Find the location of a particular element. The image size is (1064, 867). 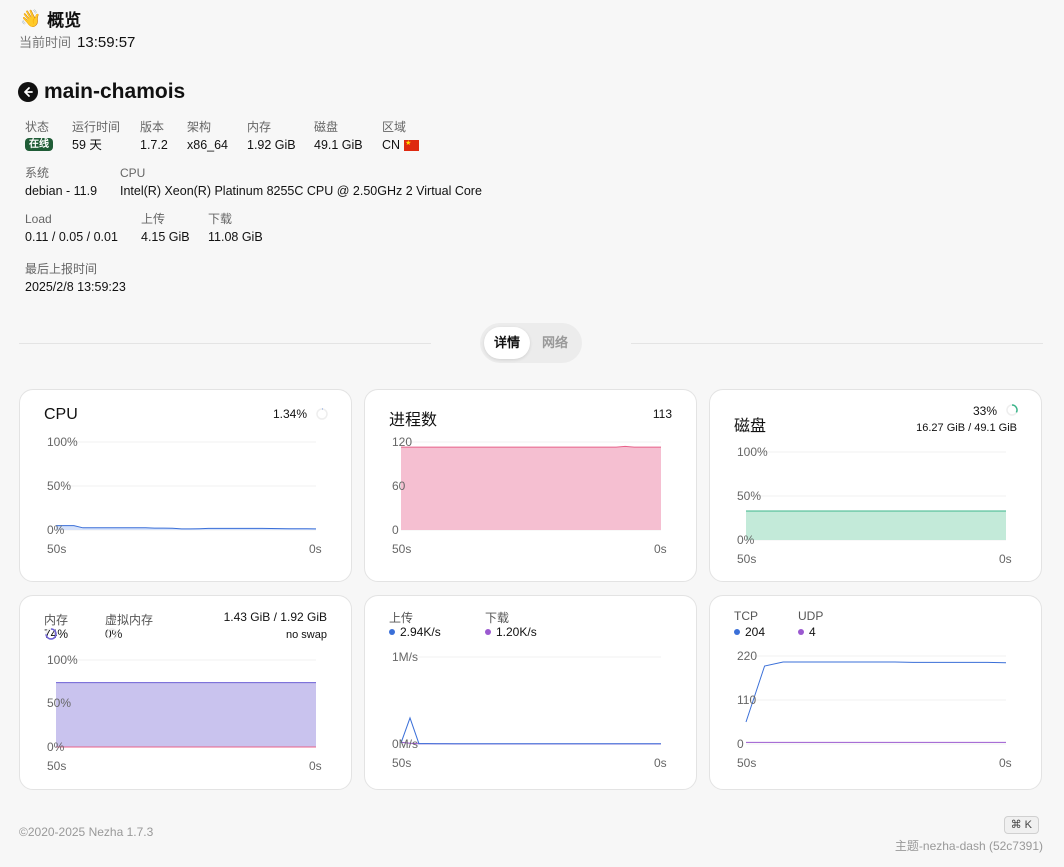

info-arch: 架构 x86_64 is located at coordinates (207, 136).